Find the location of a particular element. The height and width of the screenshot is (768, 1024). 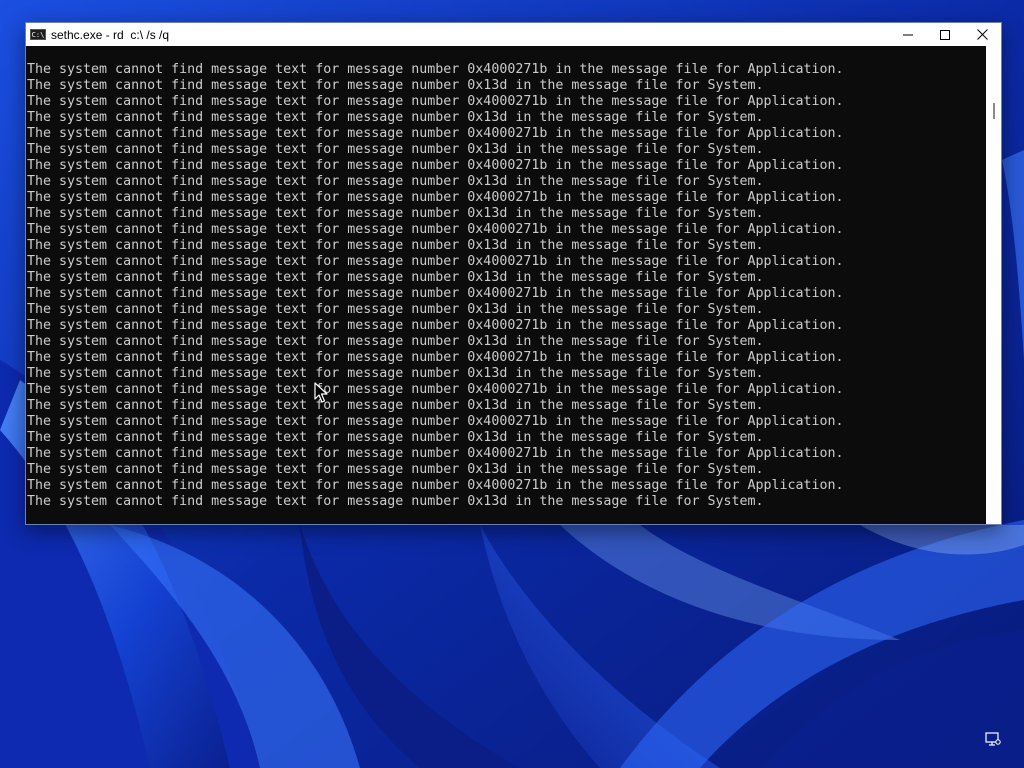

maximize-icon is located at coordinates (945, 34).